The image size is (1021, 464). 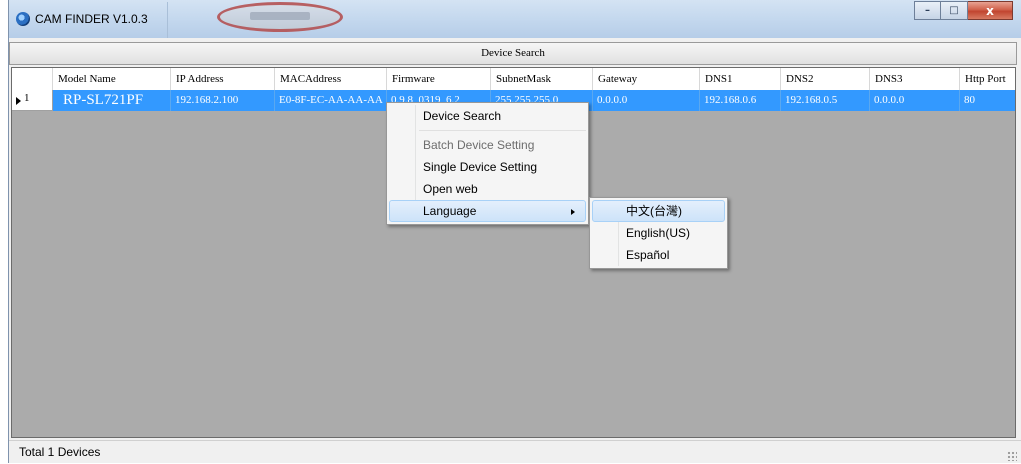 I want to click on window-title: CAM FINDER V1.0.3, so click(x=91, y=19).